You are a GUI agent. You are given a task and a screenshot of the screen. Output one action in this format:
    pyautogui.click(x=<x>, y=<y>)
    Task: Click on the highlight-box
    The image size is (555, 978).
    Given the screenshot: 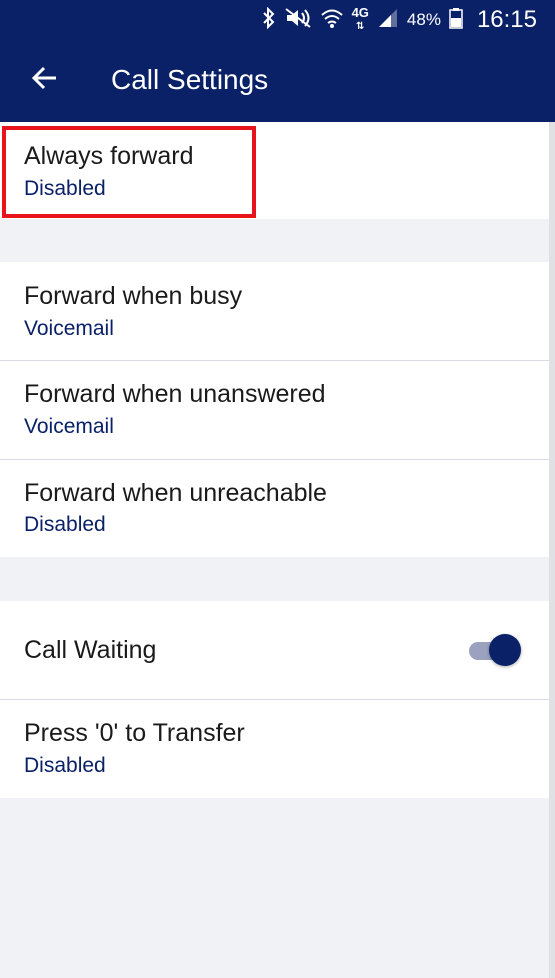 What is the action you would take?
    pyautogui.click(x=129, y=172)
    